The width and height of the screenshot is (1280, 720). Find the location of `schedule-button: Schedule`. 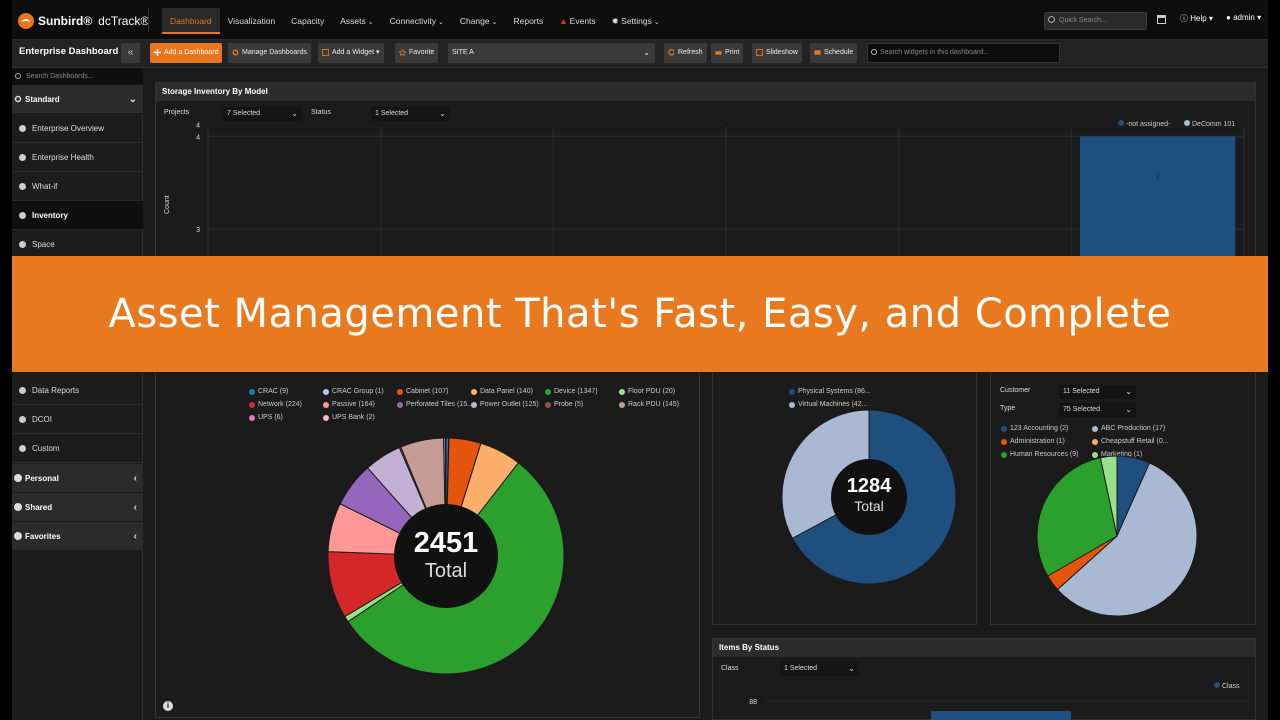

schedule-button: Schedule is located at coordinates (834, 53).